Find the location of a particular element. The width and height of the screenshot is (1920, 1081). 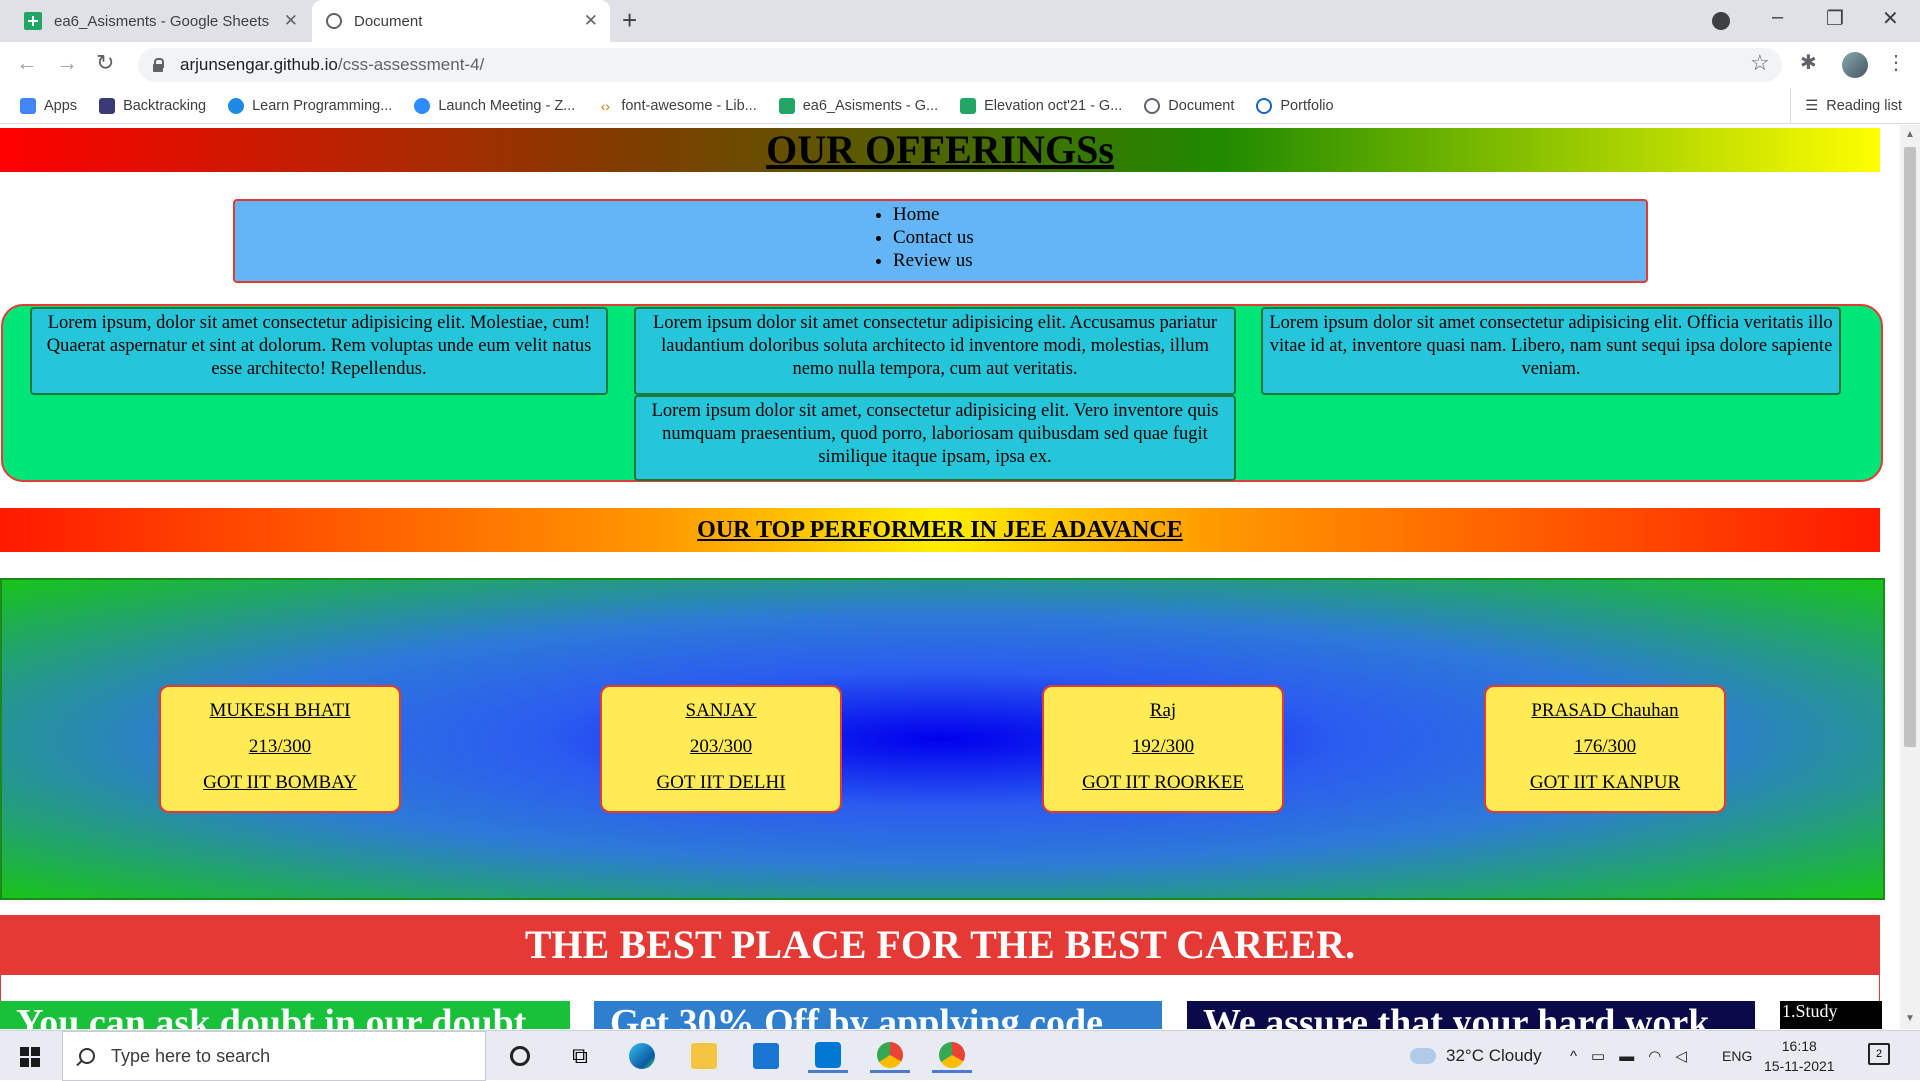

tab-document: Document ✕ is located at coordinates (461, 21).